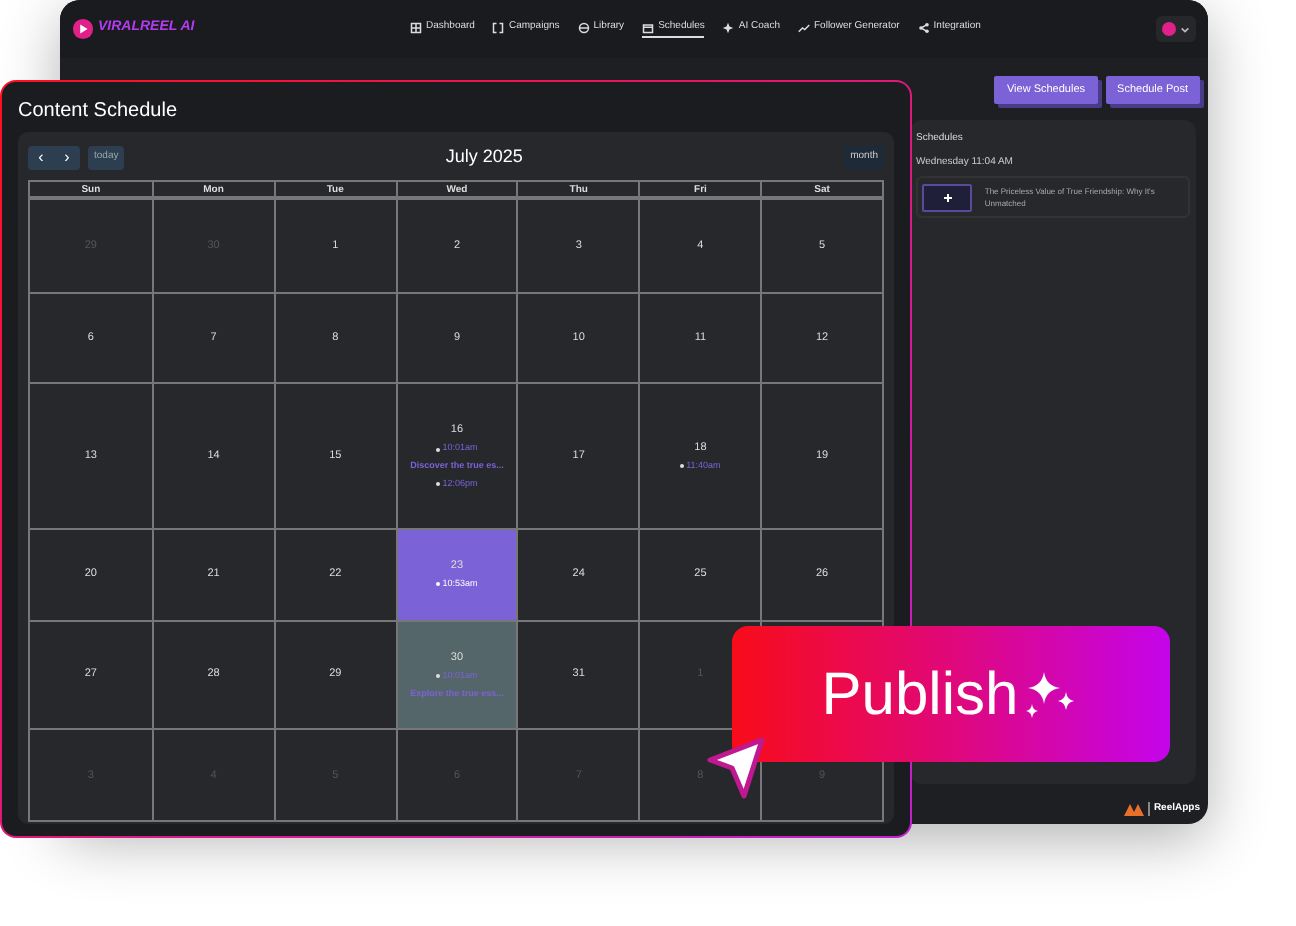 This screenshot has width=1296, height=926. Describe the element at coordinates (648, 27) in the screenshot. I see `calendar-icon` at that location.